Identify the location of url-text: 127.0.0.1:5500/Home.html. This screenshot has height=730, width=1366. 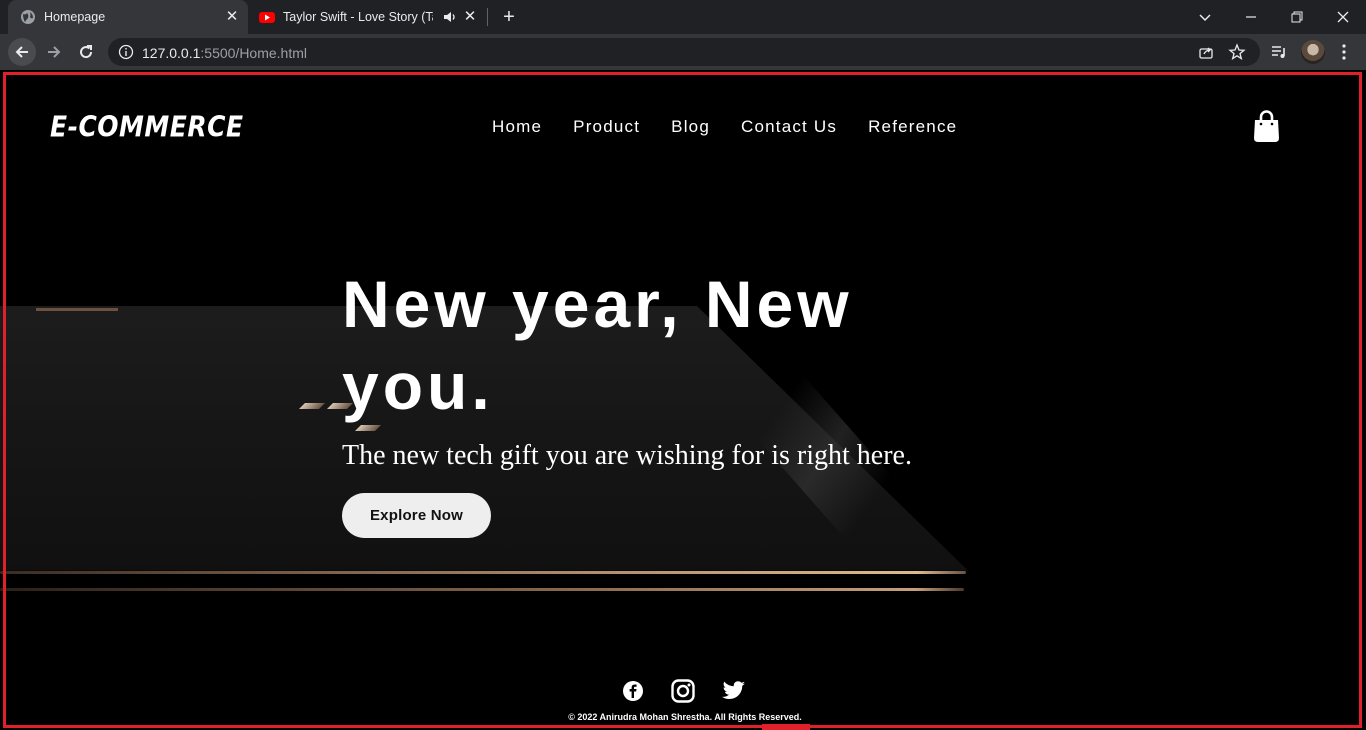
(224, 53).